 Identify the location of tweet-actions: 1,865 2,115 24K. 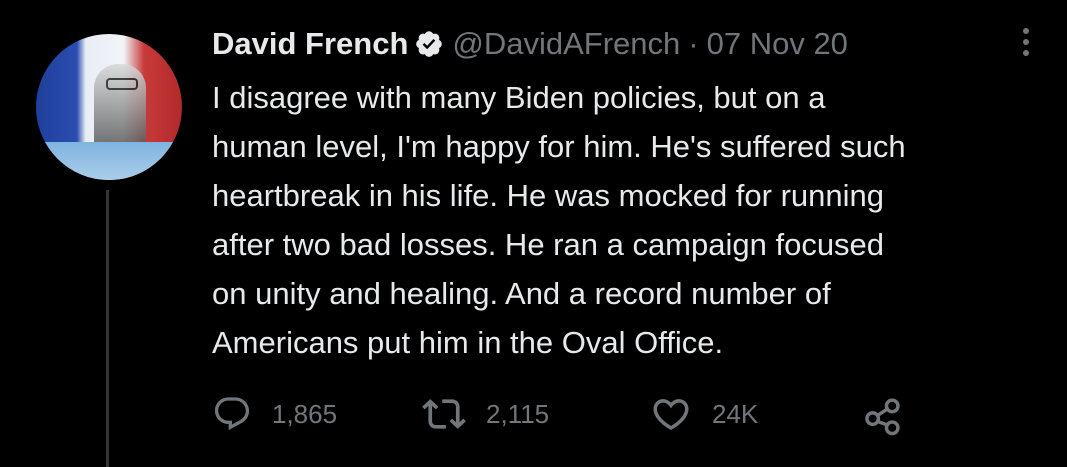
(562, 414).